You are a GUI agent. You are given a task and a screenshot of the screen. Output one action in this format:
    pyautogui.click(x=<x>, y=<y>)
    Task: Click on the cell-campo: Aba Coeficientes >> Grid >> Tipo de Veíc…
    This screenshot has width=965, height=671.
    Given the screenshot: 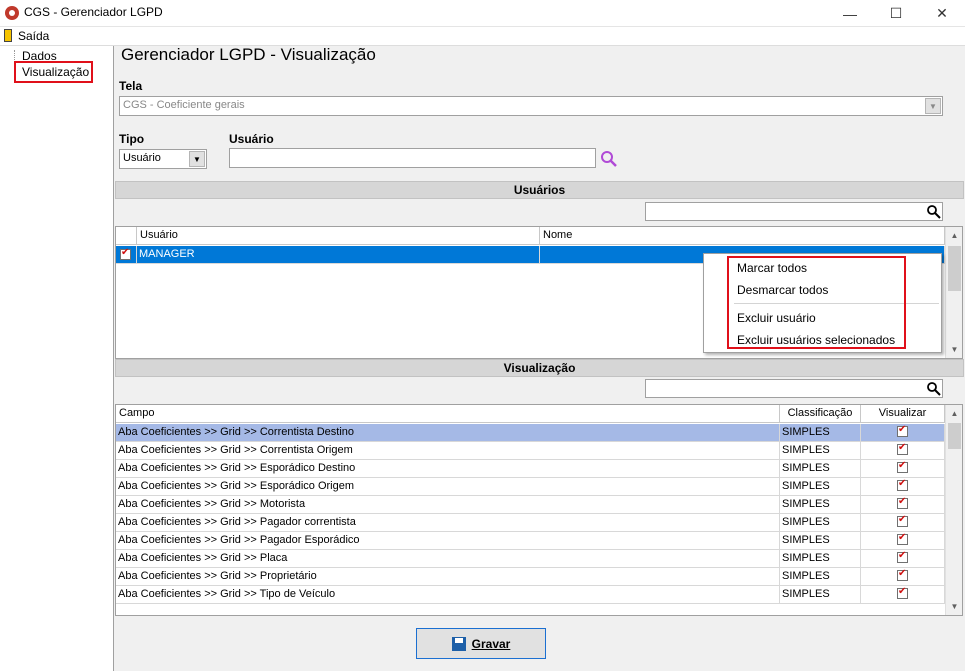 What is the action you would take?
    pyautogui.click(x=448, y=595)
    